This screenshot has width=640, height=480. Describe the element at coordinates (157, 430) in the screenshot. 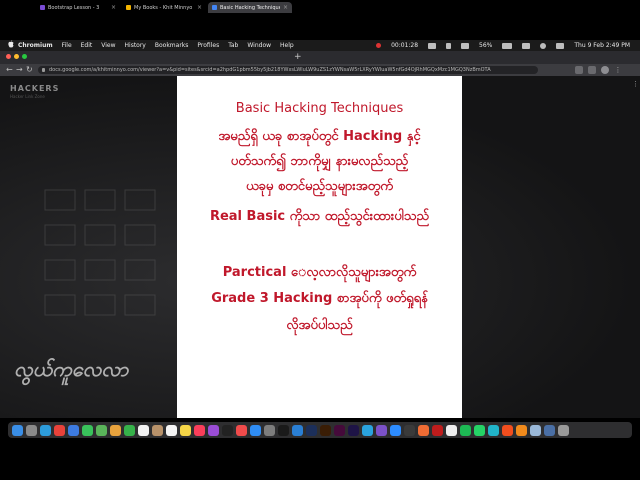

I see `contacts-icon` at that location.